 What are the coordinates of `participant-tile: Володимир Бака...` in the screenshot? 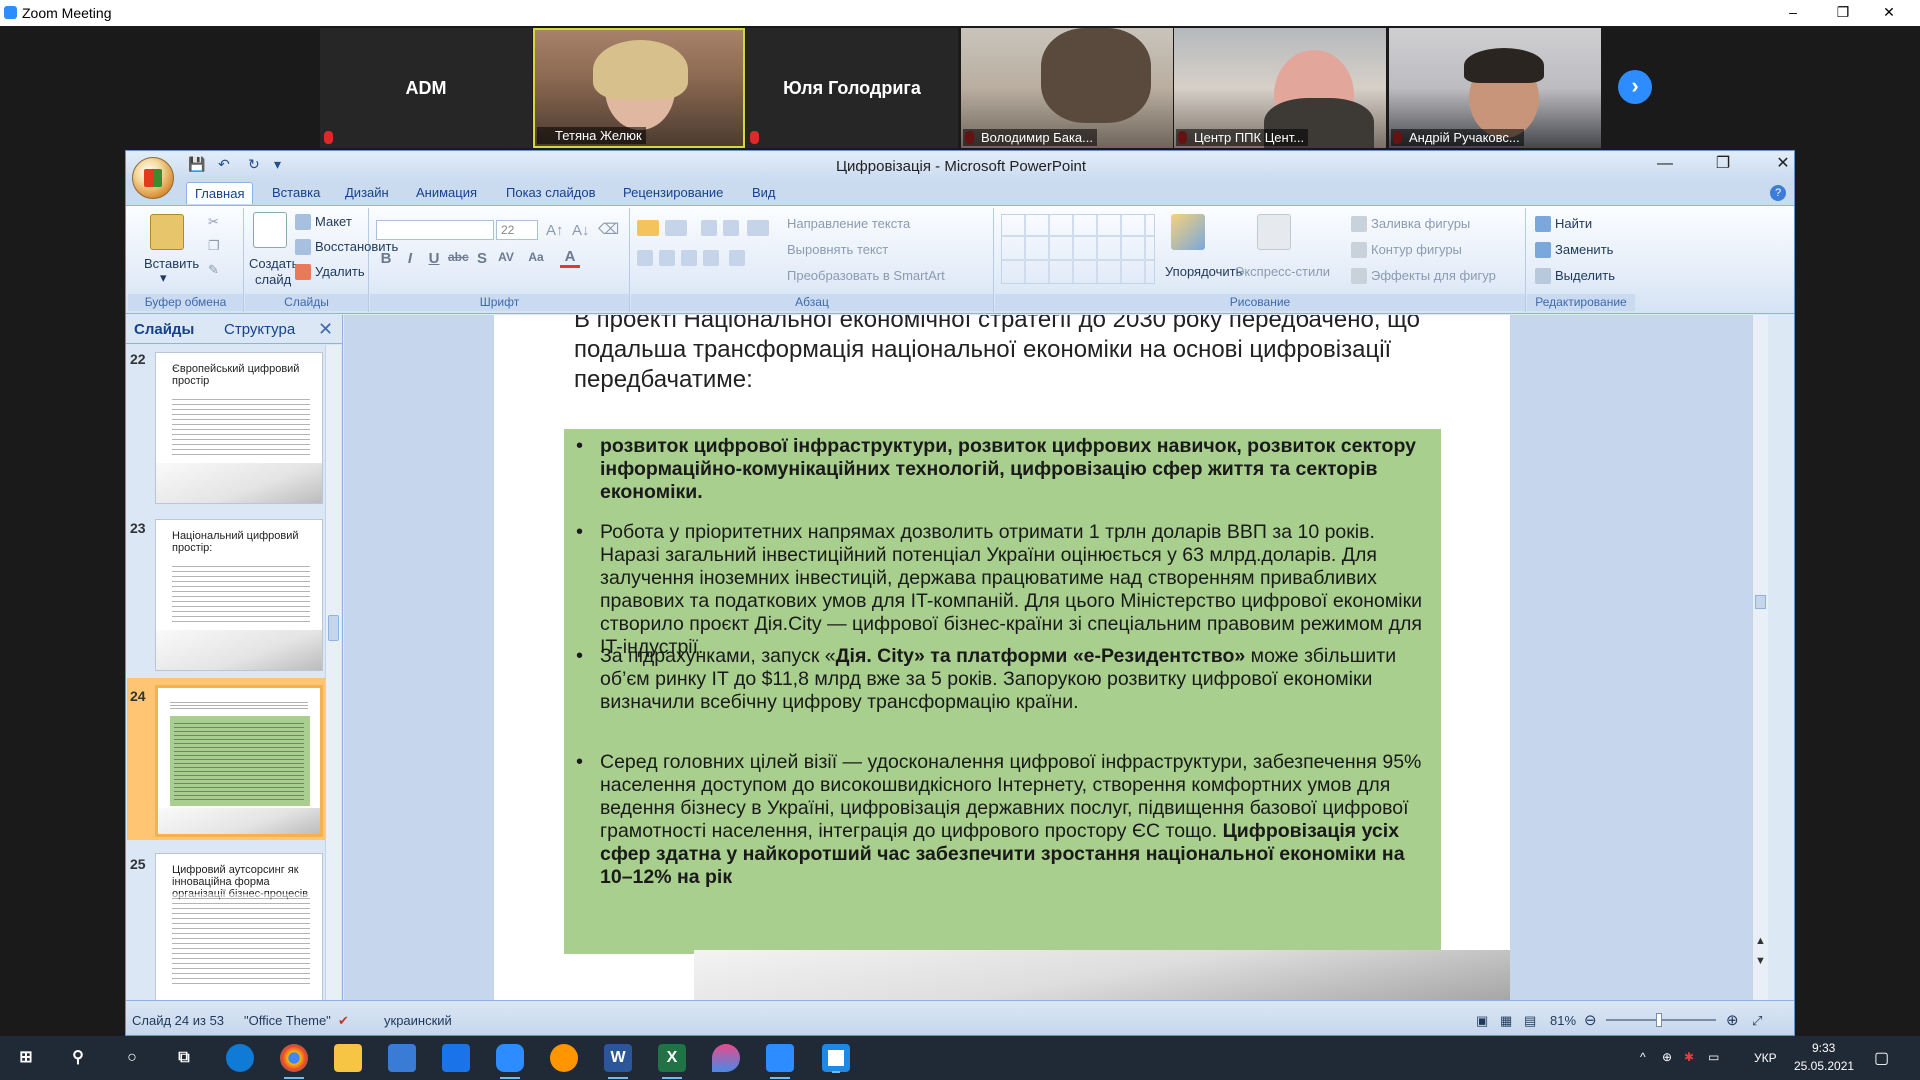 It's located at (1067, 88).